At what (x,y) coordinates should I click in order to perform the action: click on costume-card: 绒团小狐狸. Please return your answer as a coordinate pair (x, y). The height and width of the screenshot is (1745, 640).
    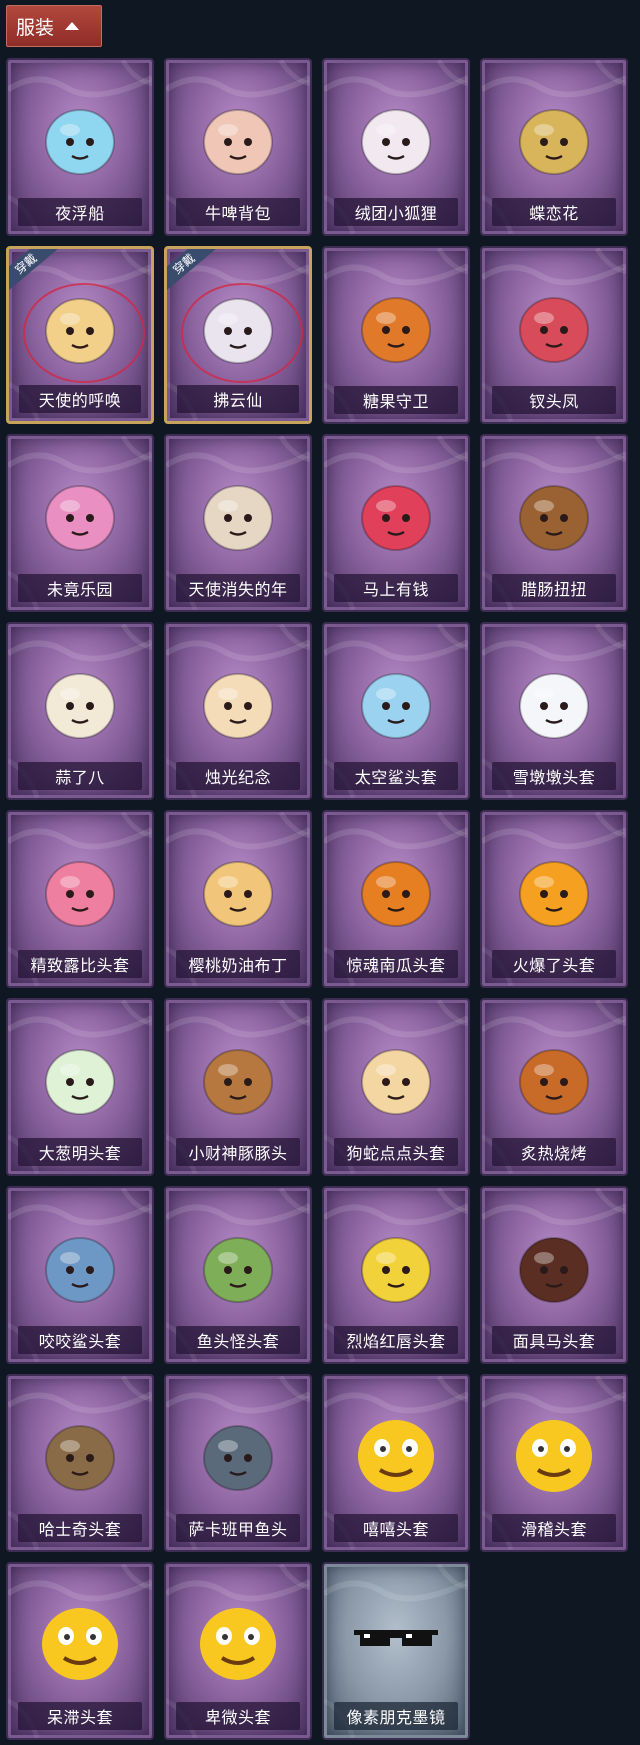
    Looking at the image, I should click on (396, 147).